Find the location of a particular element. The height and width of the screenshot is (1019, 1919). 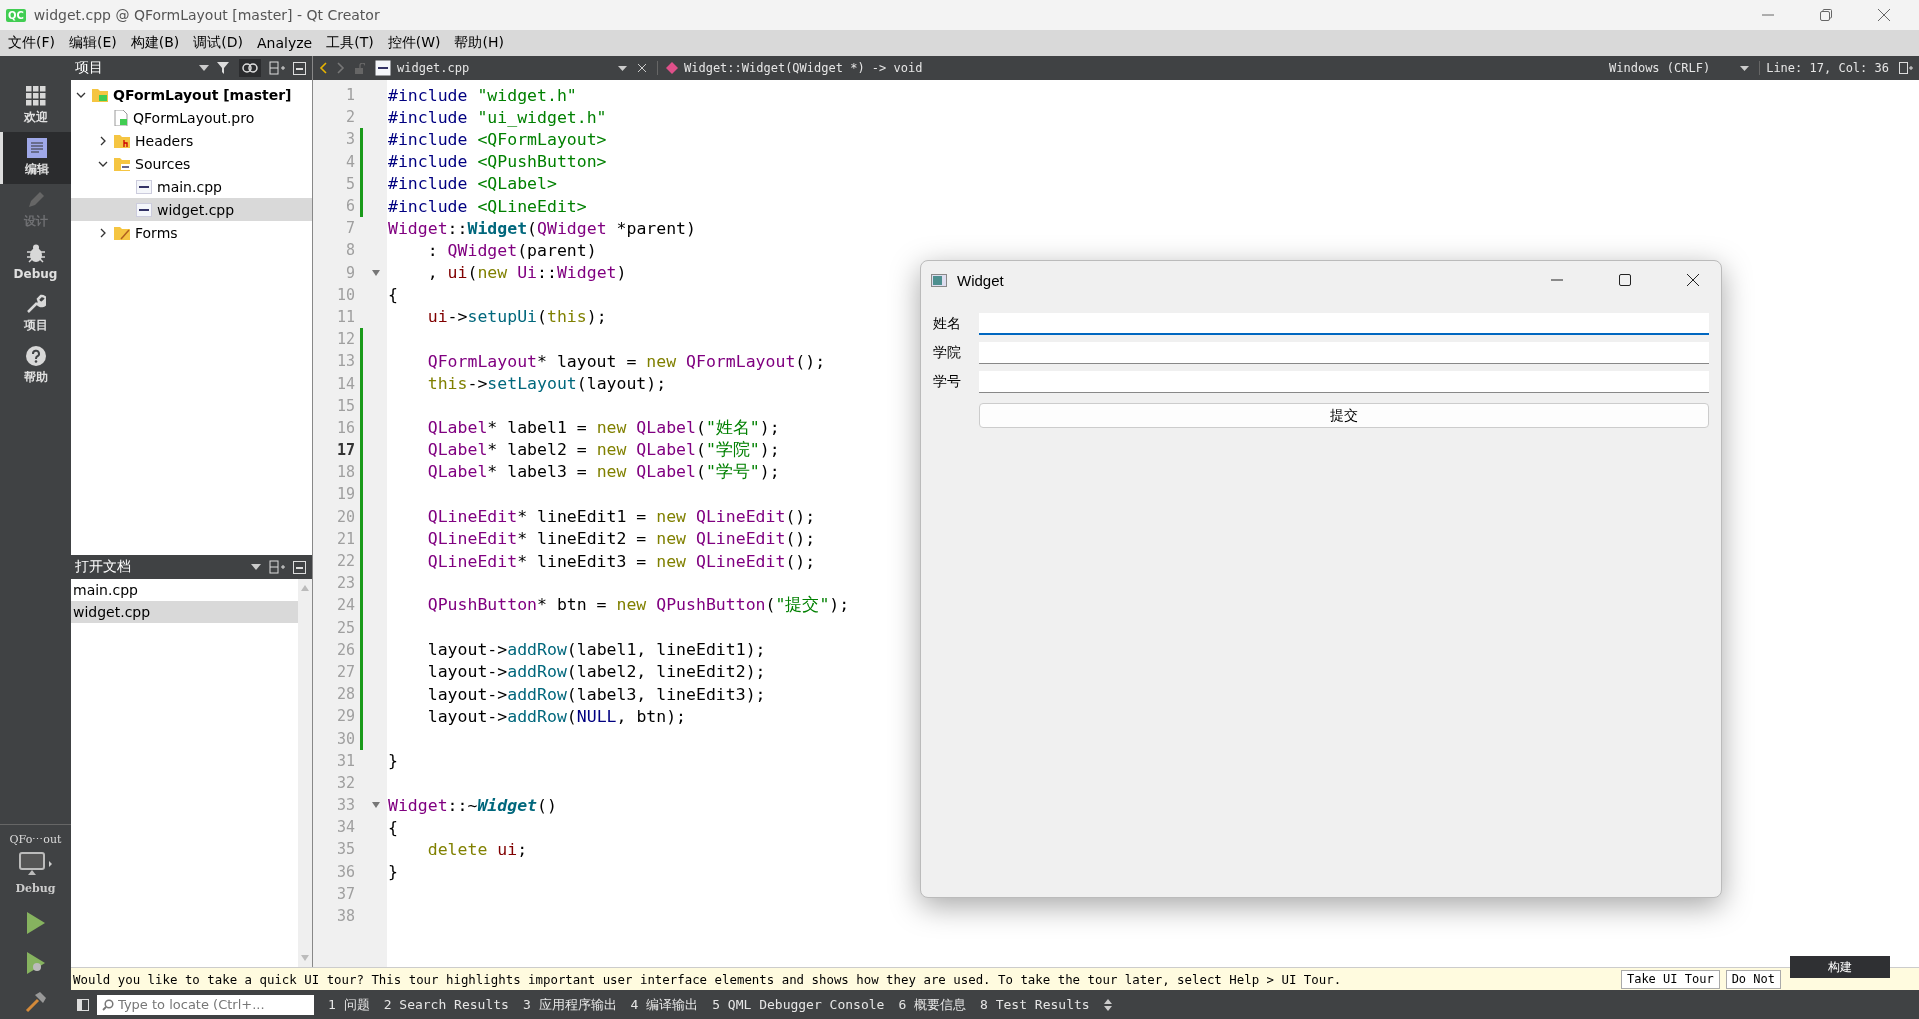

line-ending-dropdown: Windows (CRLF) is located at coordinates (1679, 68).